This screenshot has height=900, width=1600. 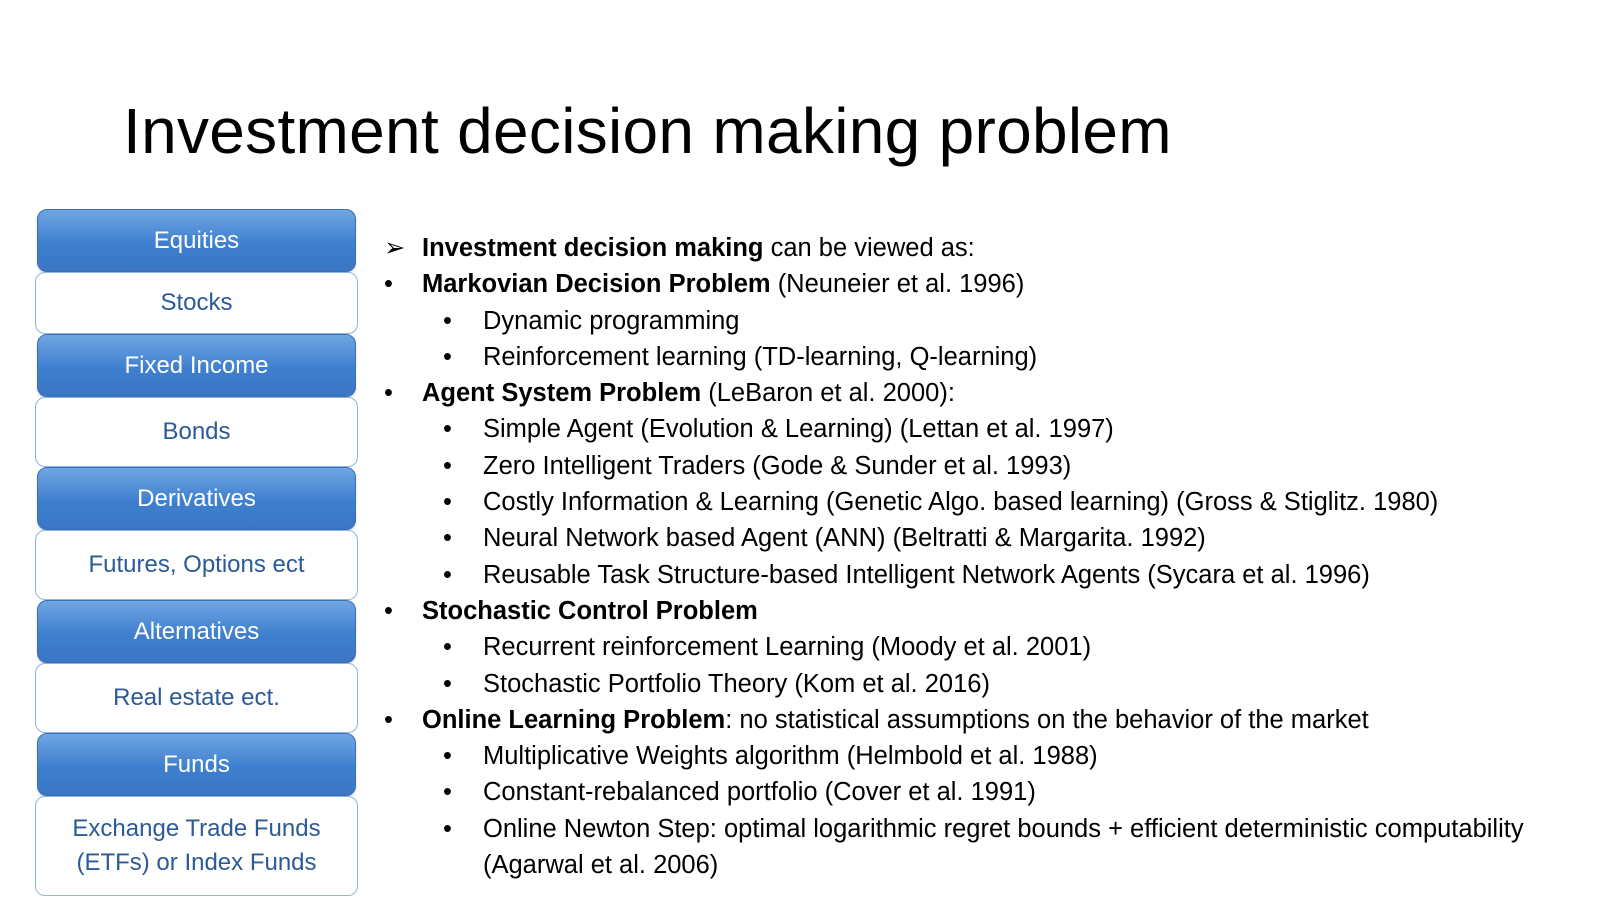 I want to click on section-stochastic-control: • Stochastic Control Problem, so click(x=989, y=611).